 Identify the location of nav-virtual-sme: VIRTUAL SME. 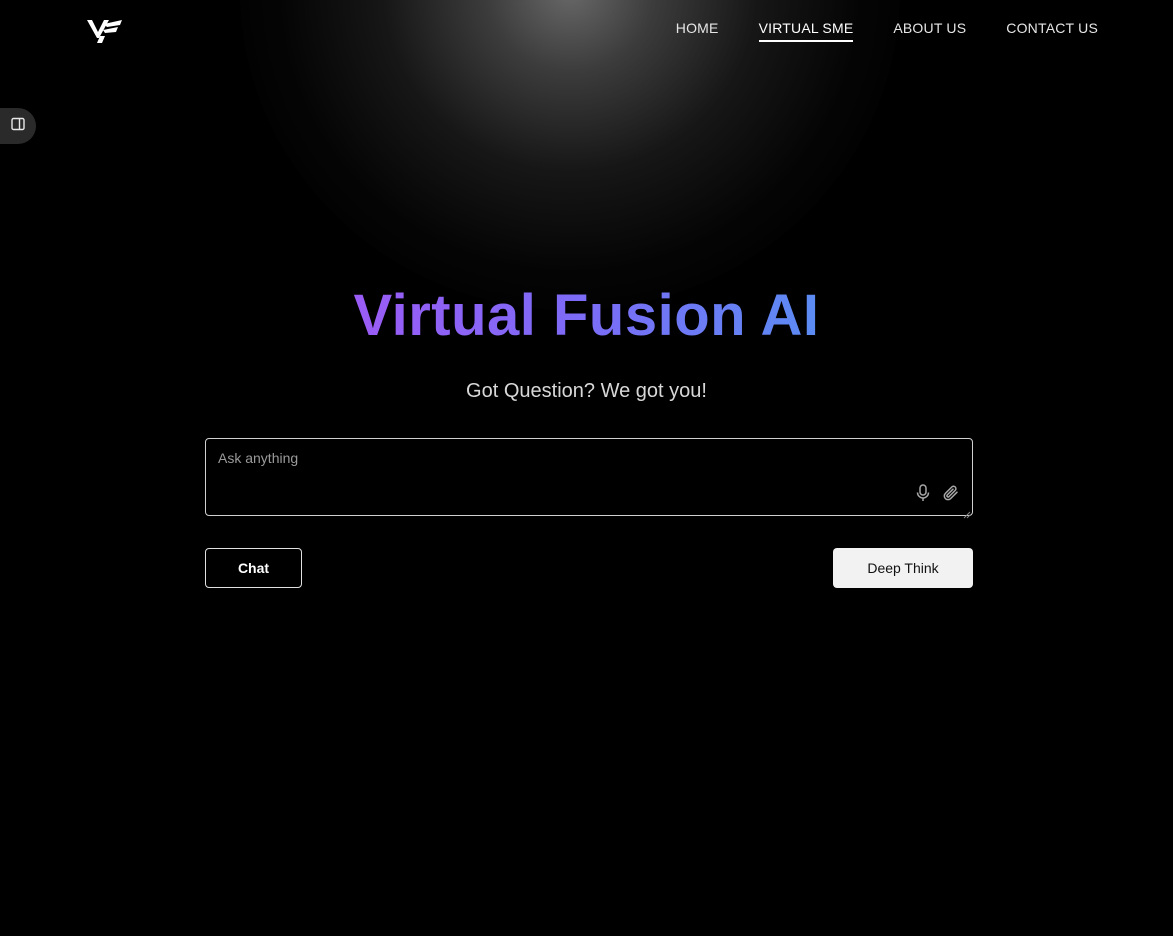
(806, 31).